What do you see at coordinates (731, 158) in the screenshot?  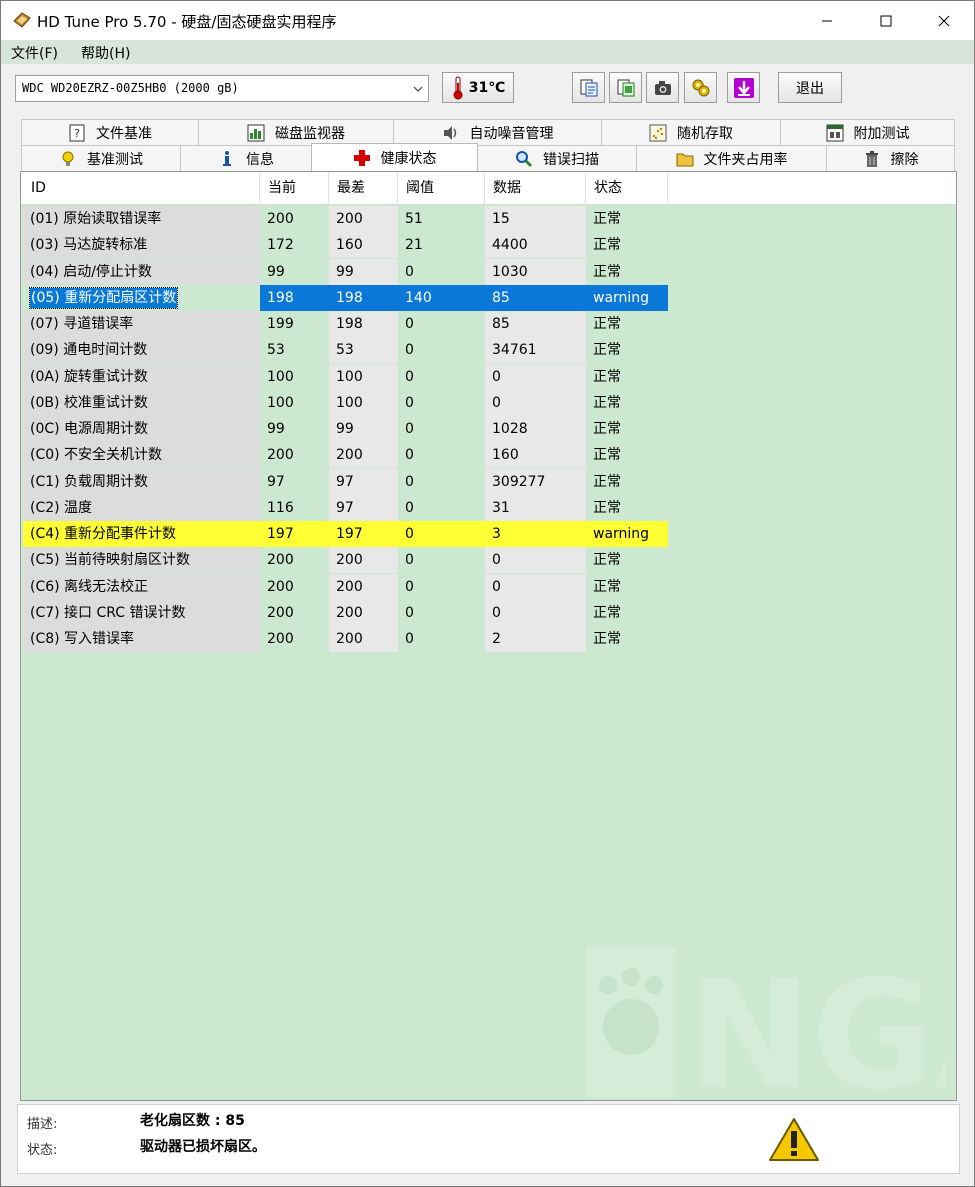 I see `tab-folder-usage: 文件夹占用率` at bounding box center [731, 158].